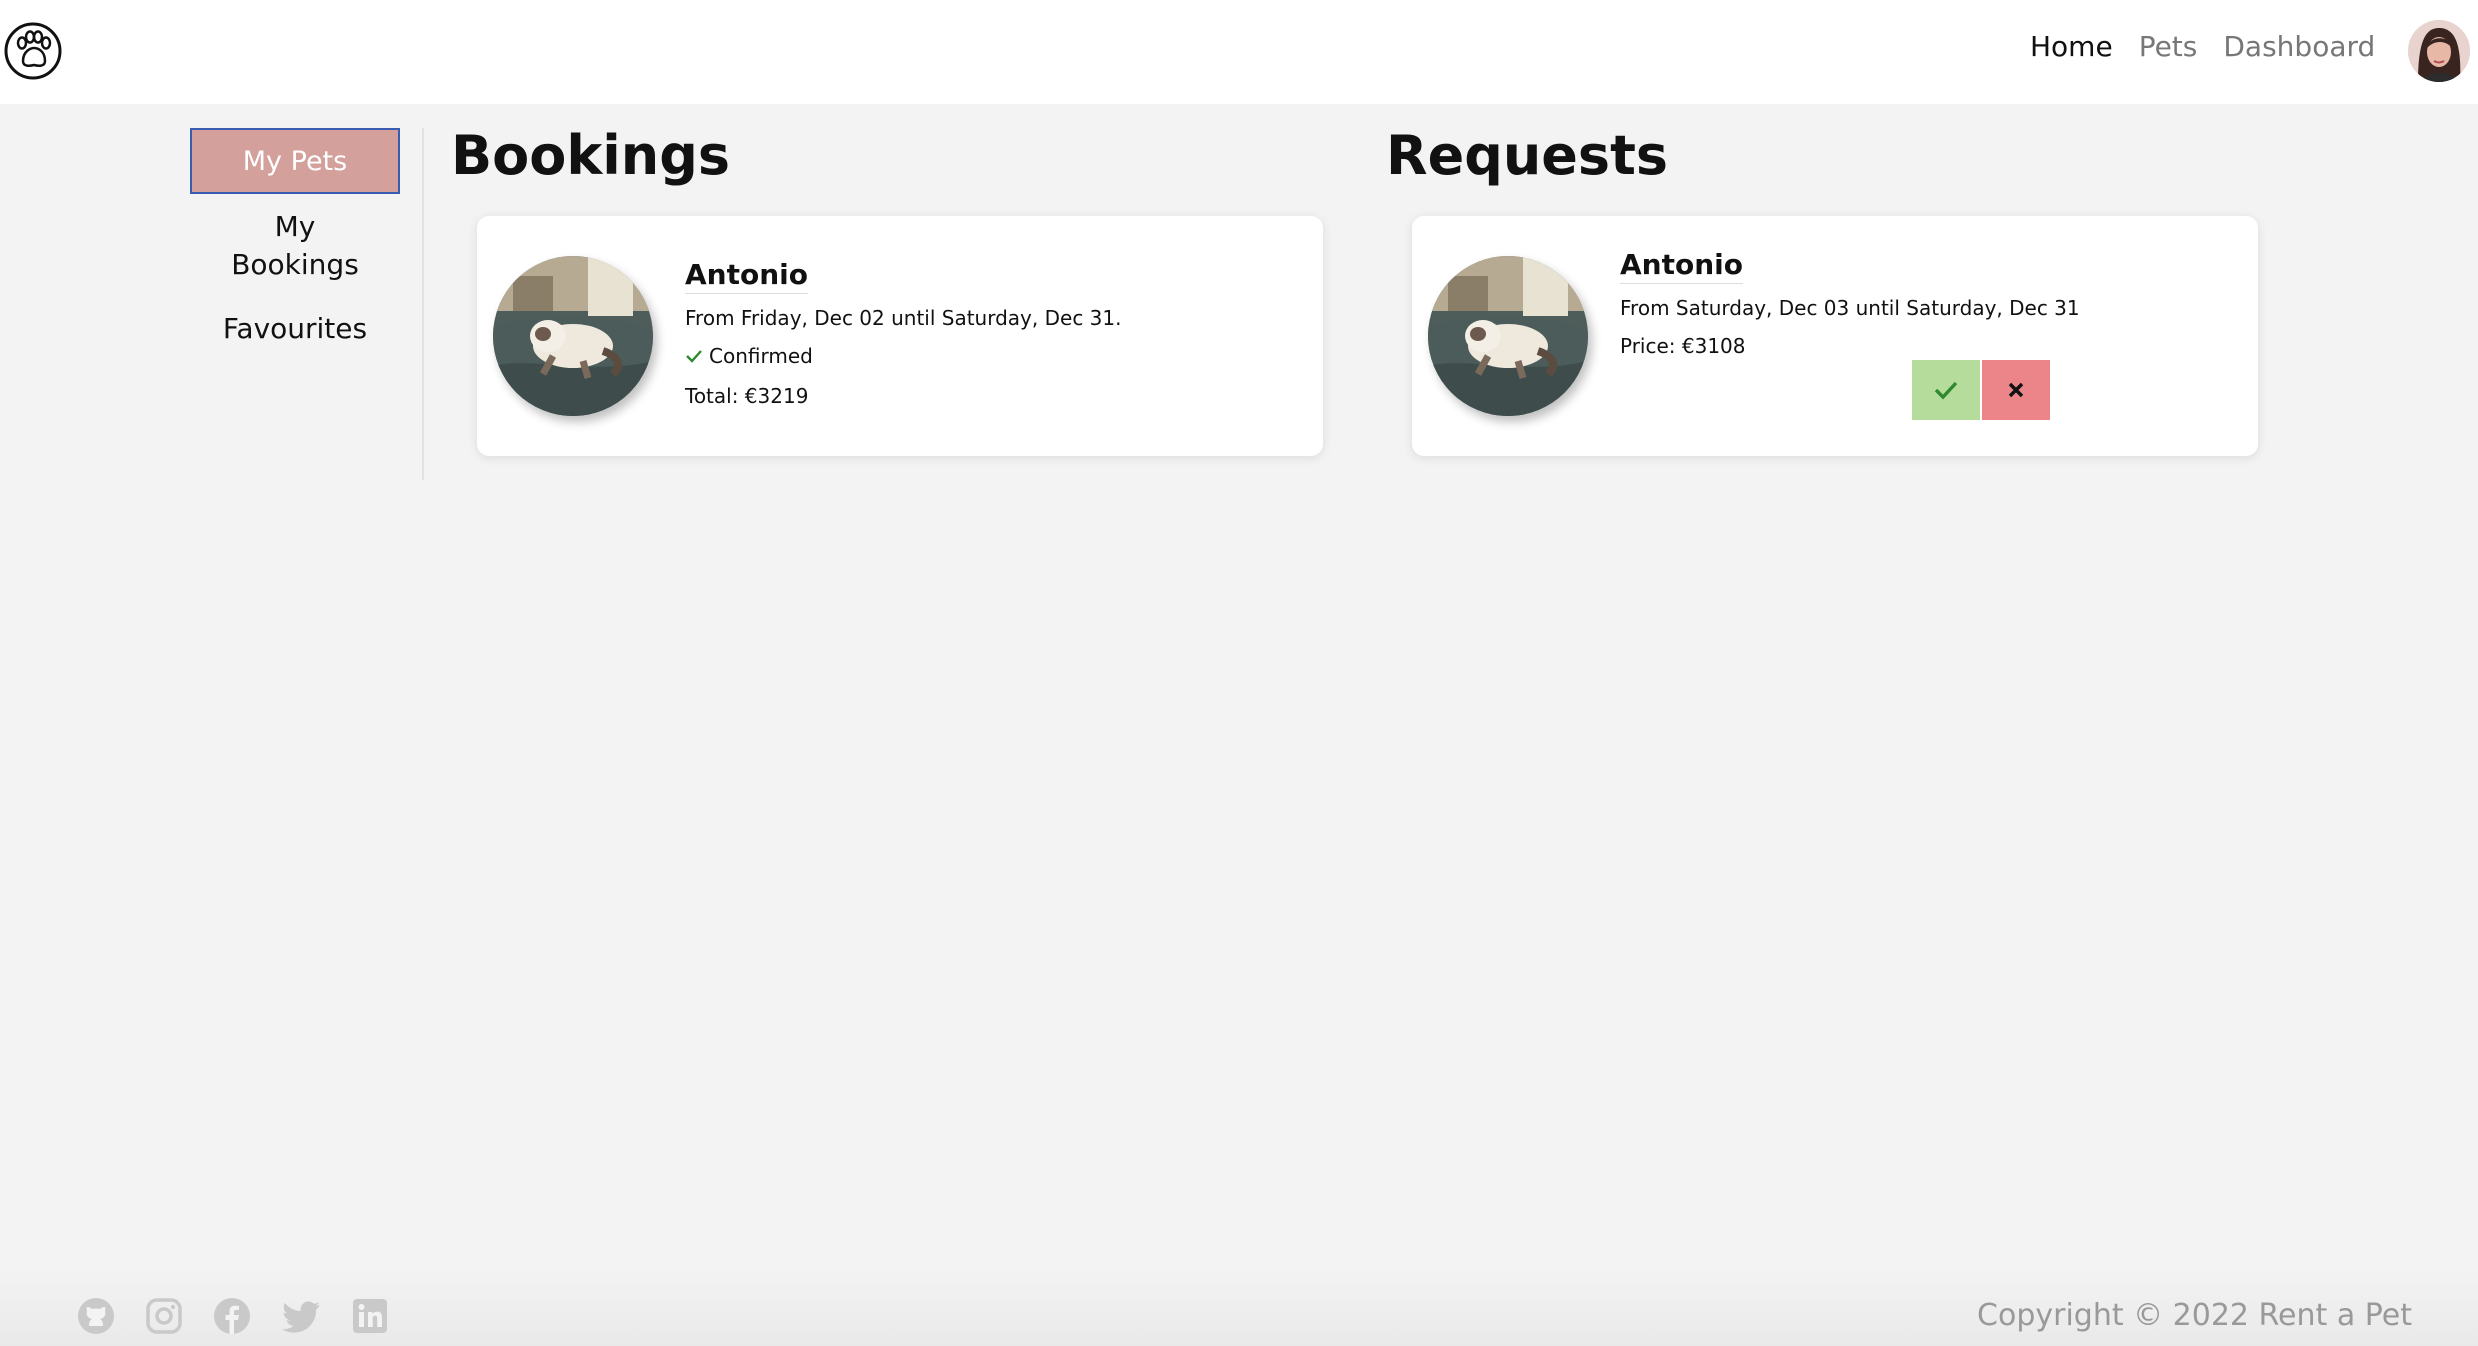 The image size is (2478, 1346). I want to click on booking-status: Confirmed, so click(749, 356).